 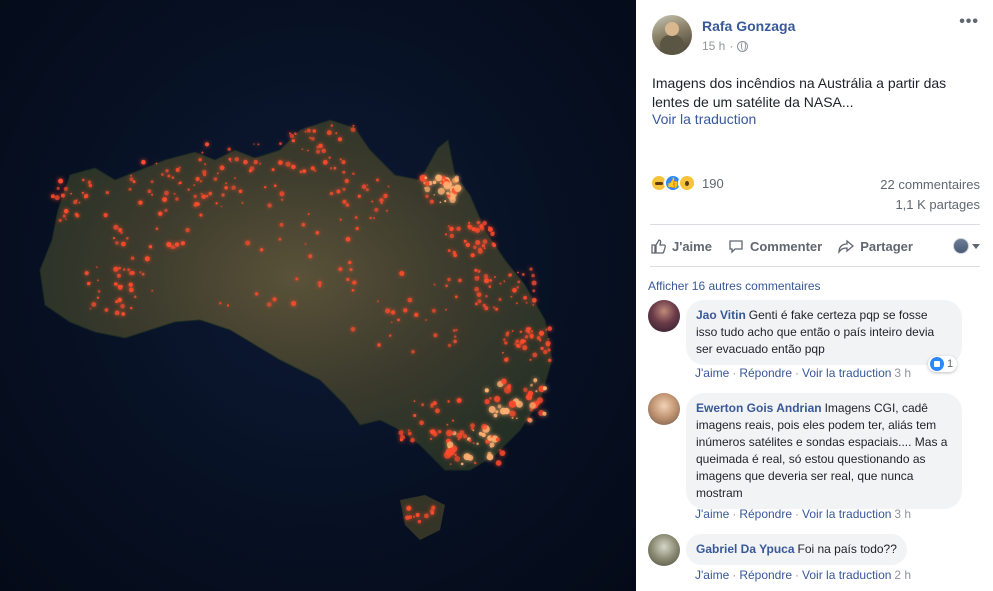 I want to click on author-avatar, so click(x=672, y=35).